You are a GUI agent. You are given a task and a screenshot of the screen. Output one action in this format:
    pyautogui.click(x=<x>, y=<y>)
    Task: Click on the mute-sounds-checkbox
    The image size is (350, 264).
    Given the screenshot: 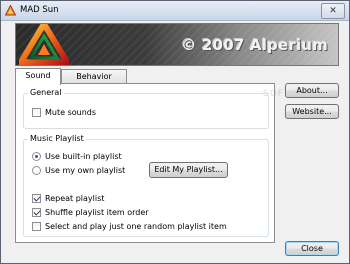 What is the action you would take?
    pyautogui.click(x=36, y=112)
    